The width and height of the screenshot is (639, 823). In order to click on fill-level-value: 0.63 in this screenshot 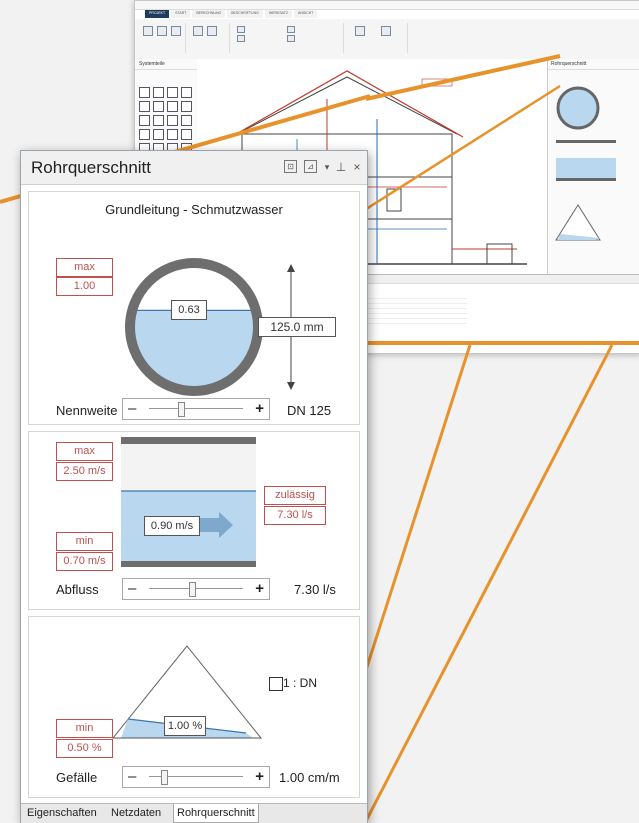, I will do `click(189, 310)`.